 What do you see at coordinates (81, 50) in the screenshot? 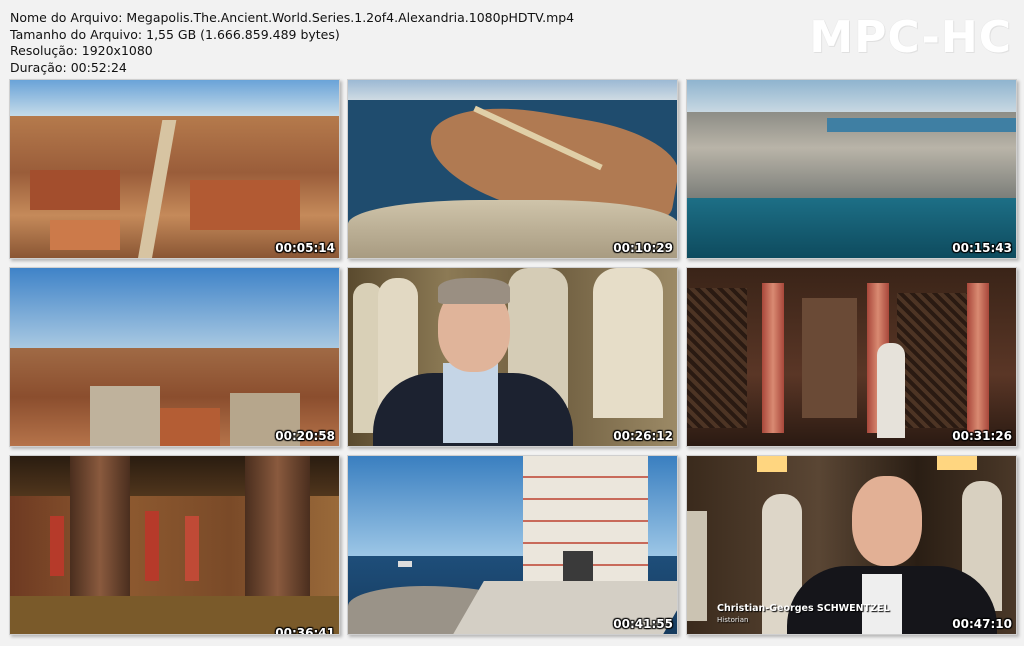
I see `resolution-line: Resolução: 1920x1080` at bounding box center [81, 50].